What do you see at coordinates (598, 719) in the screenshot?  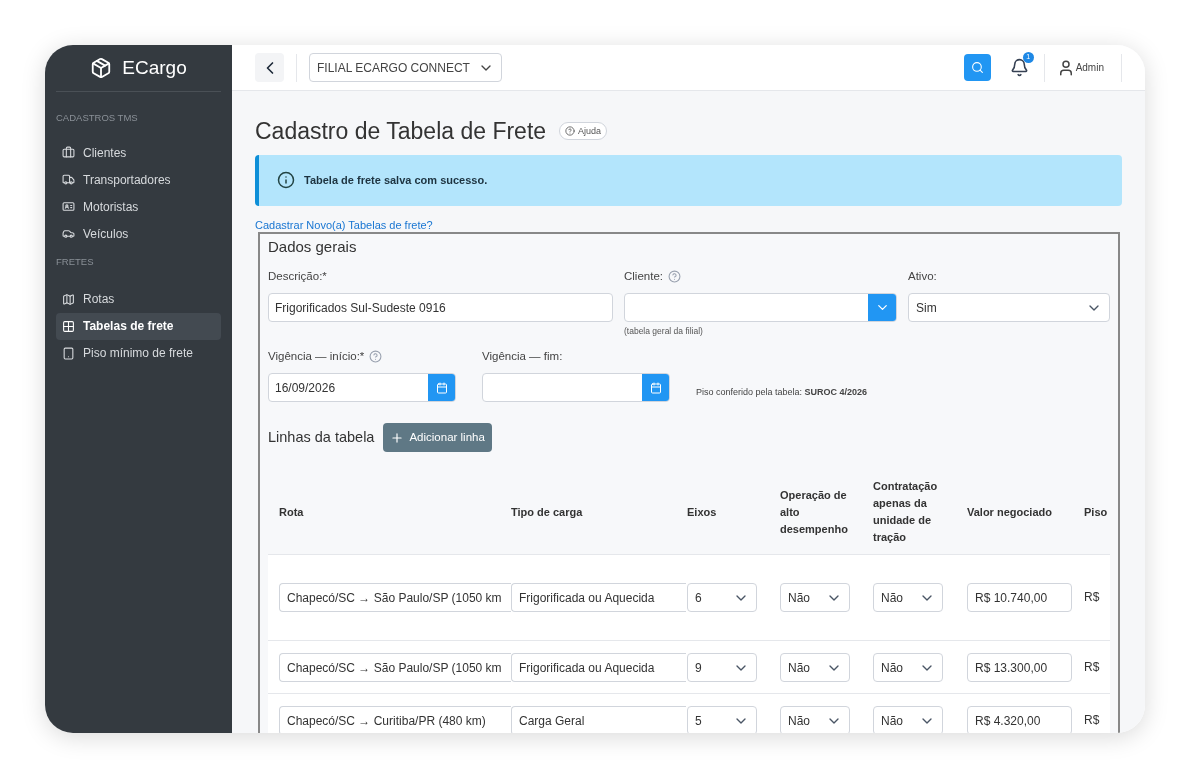 I see `input-field: Carga Geral` at bounding box center [598, 719].